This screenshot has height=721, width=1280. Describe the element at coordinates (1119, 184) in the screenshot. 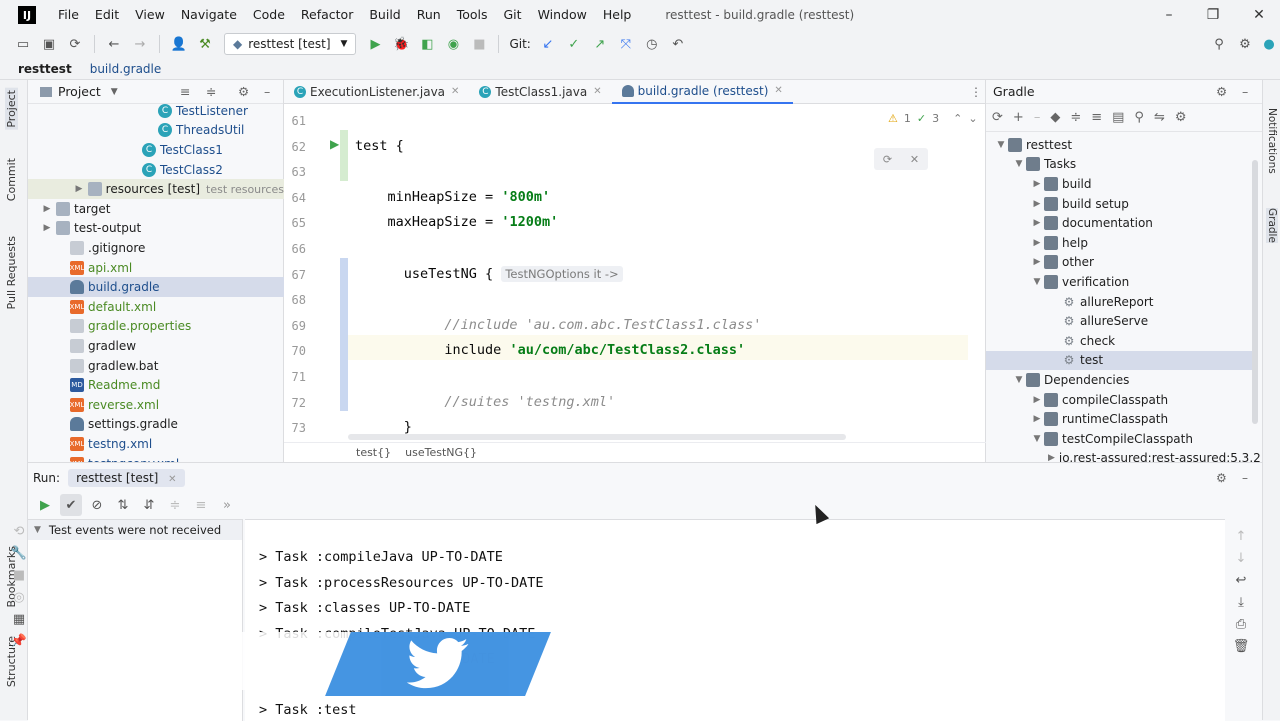

I see `gradle-tree-item: ▶ build` at that location.